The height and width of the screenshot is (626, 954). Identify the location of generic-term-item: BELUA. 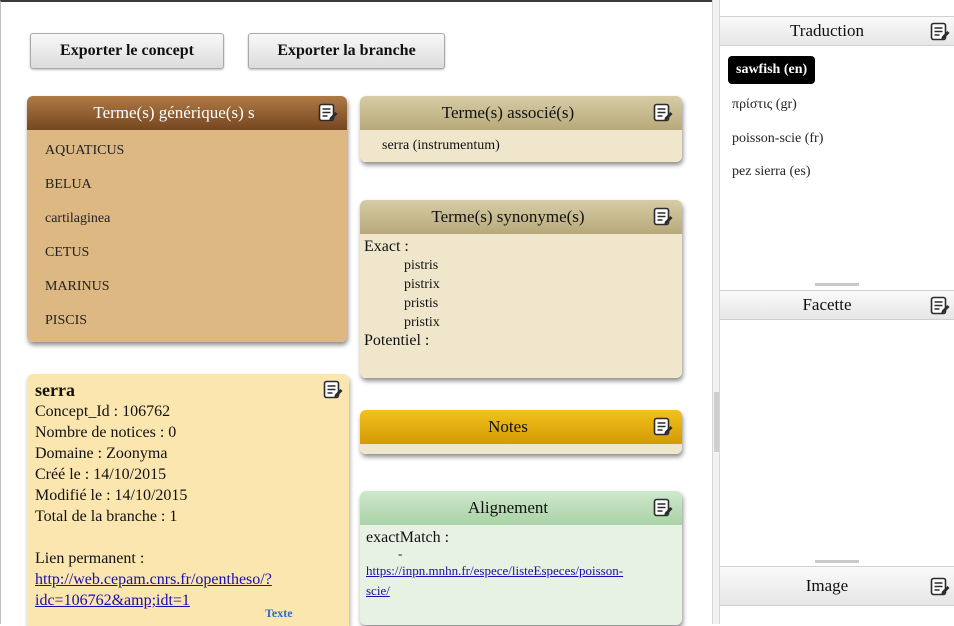
(196, 185).